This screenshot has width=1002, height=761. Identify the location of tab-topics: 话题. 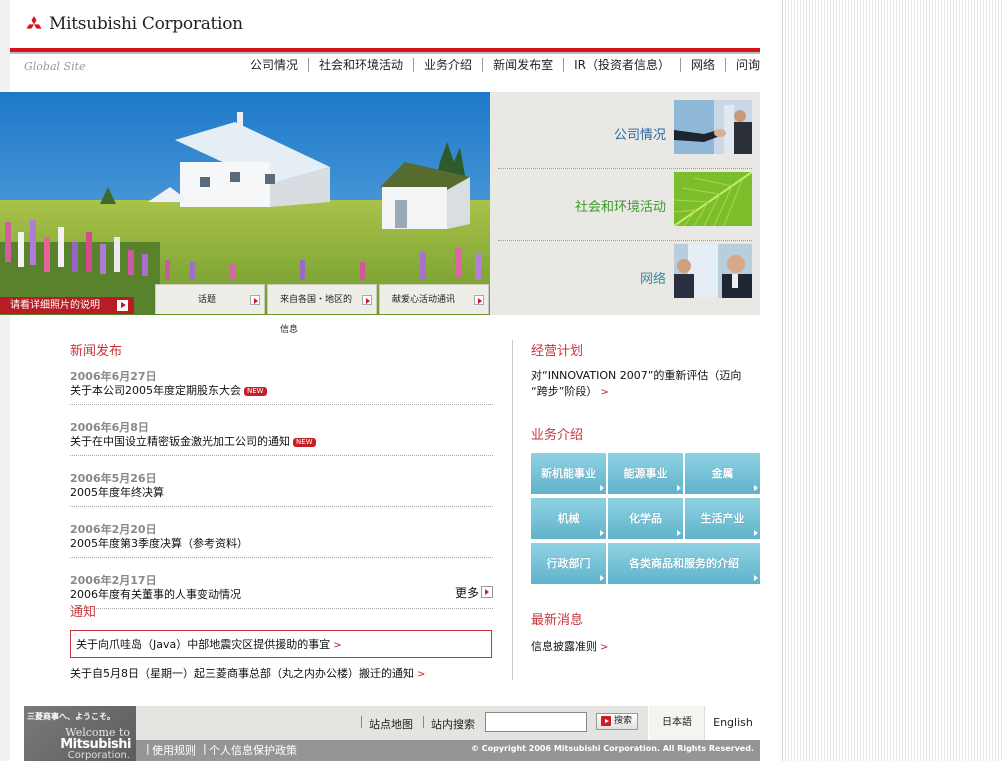
(210, 299).